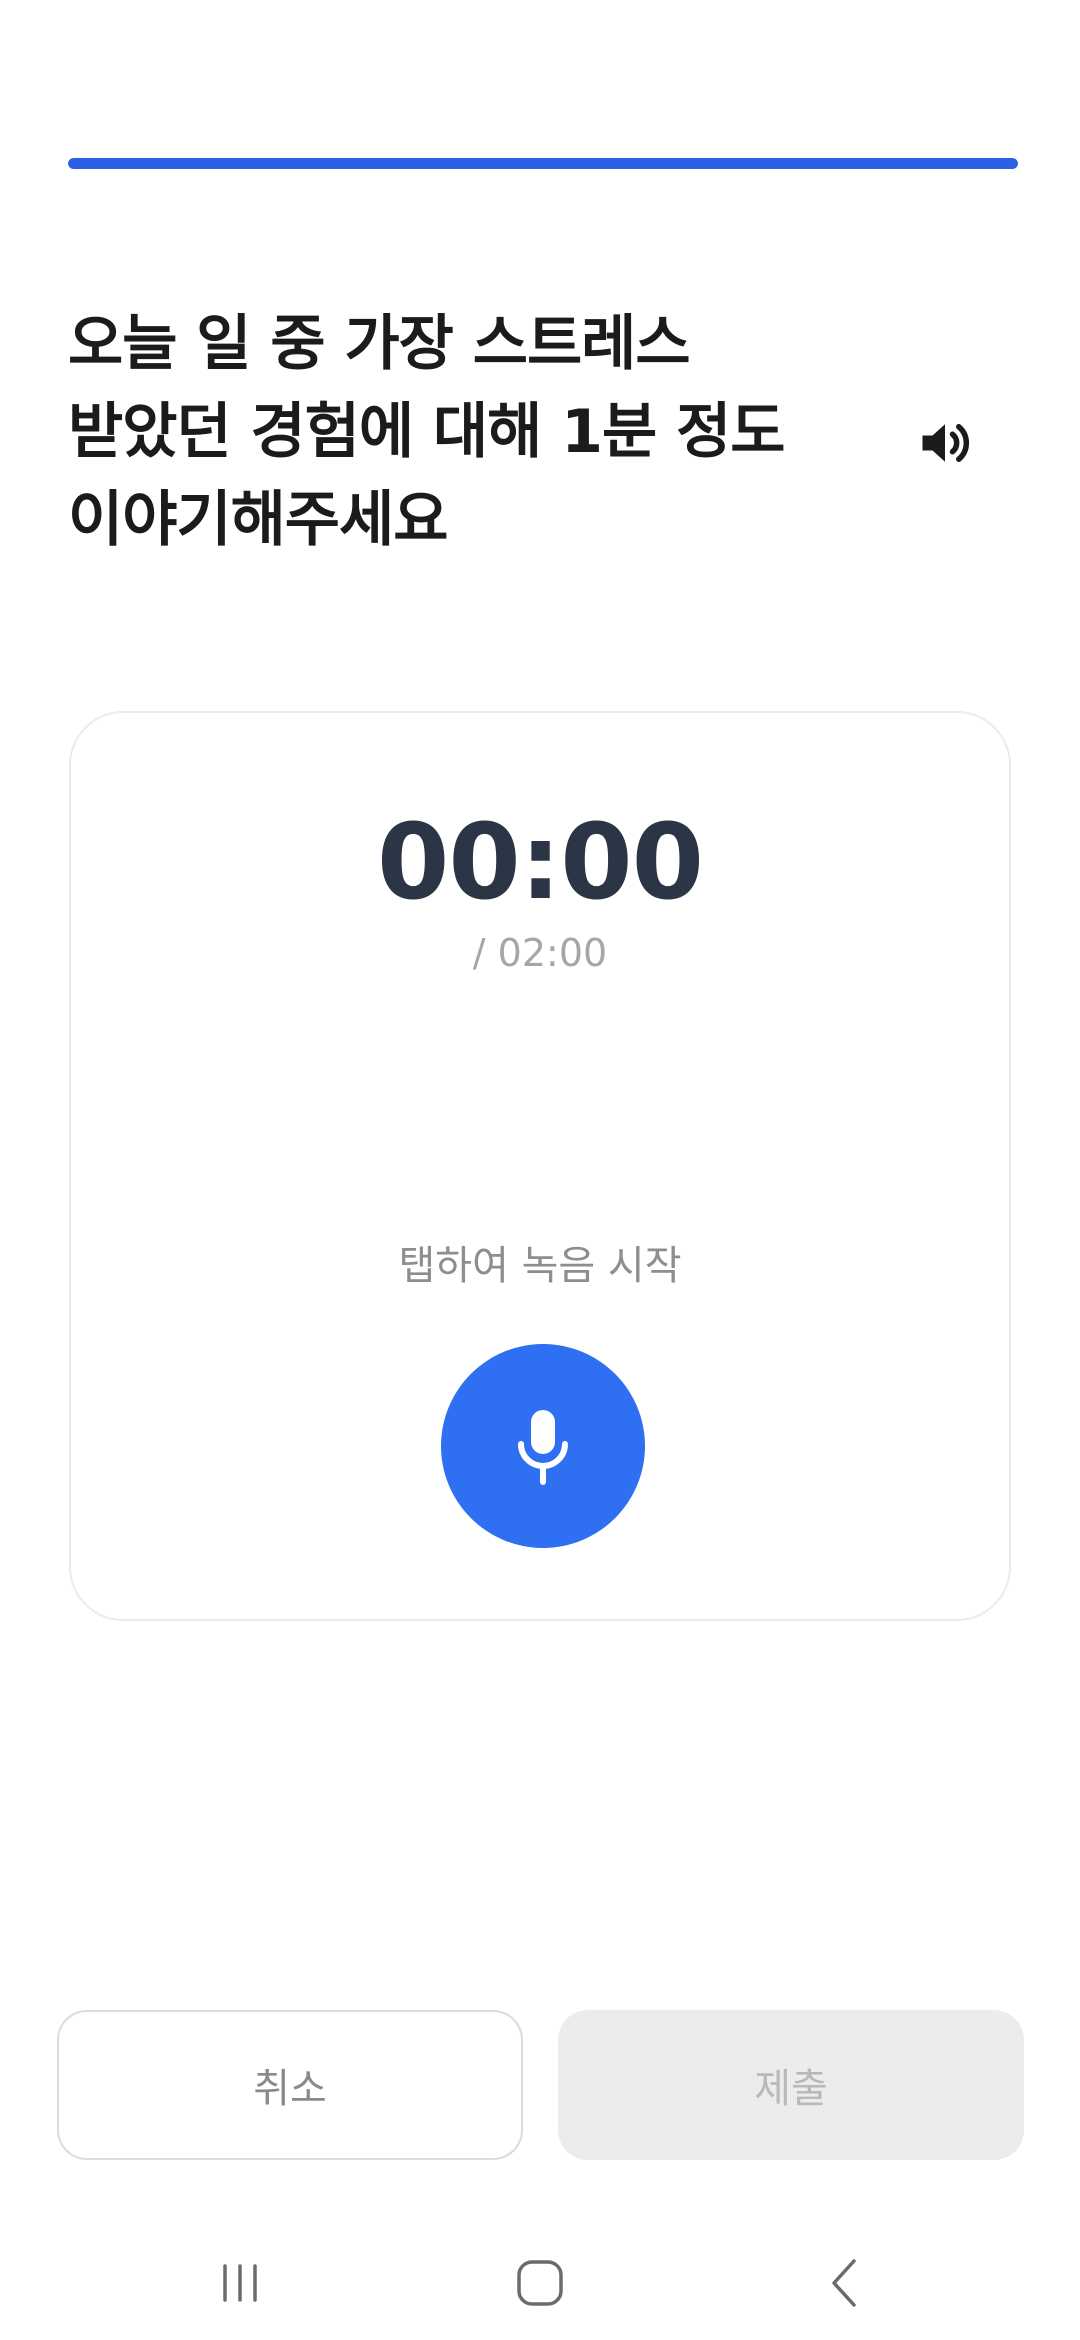  I want to click on play-question-audio-button, so click(945, 443).